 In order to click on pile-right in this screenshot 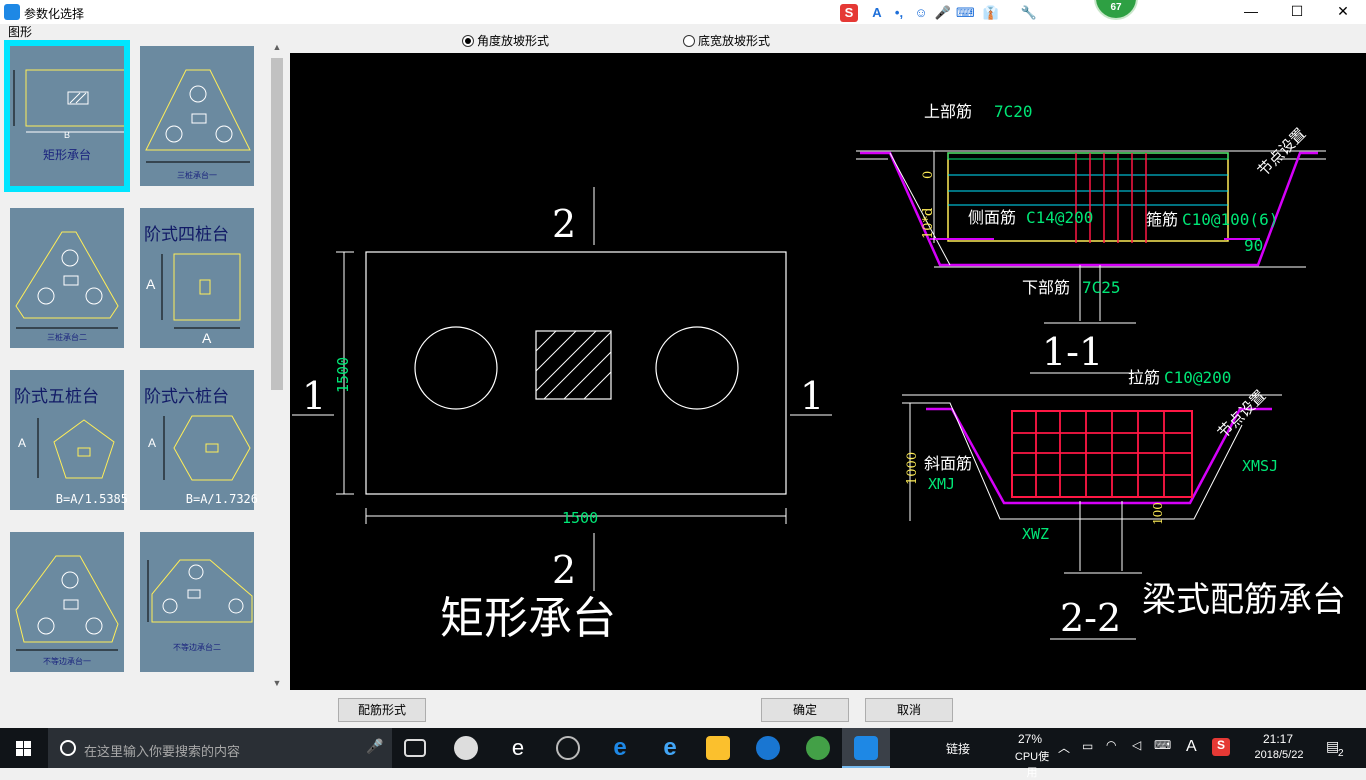, I will do `click(697, 368)`.